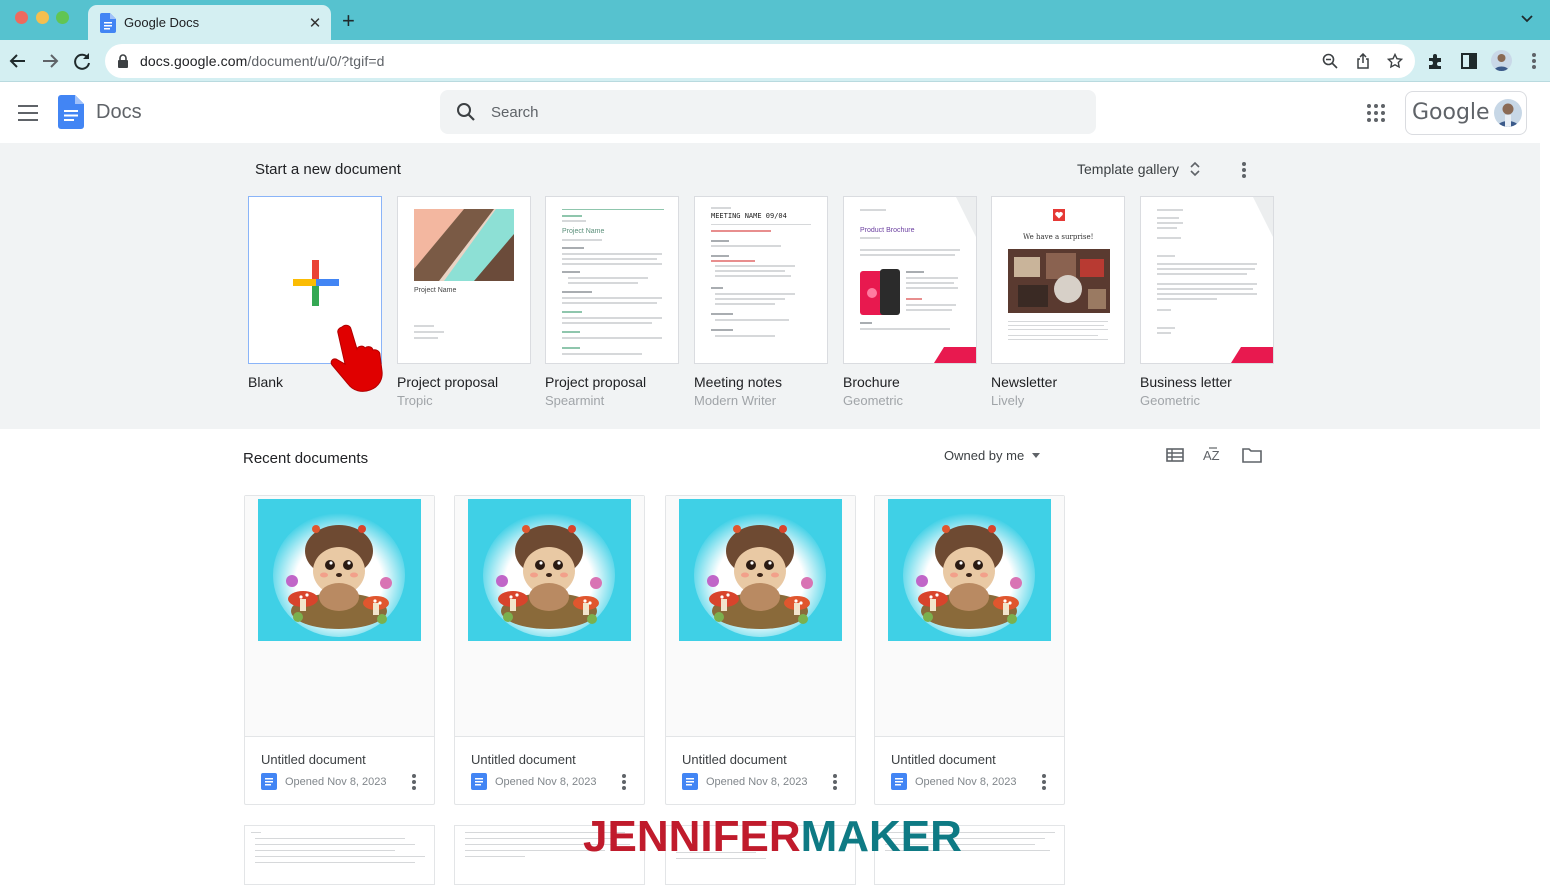 The width and height of the screenshot is (1550, 885). I want to click on template-section-heading: Start a new document, so click(328, 169).